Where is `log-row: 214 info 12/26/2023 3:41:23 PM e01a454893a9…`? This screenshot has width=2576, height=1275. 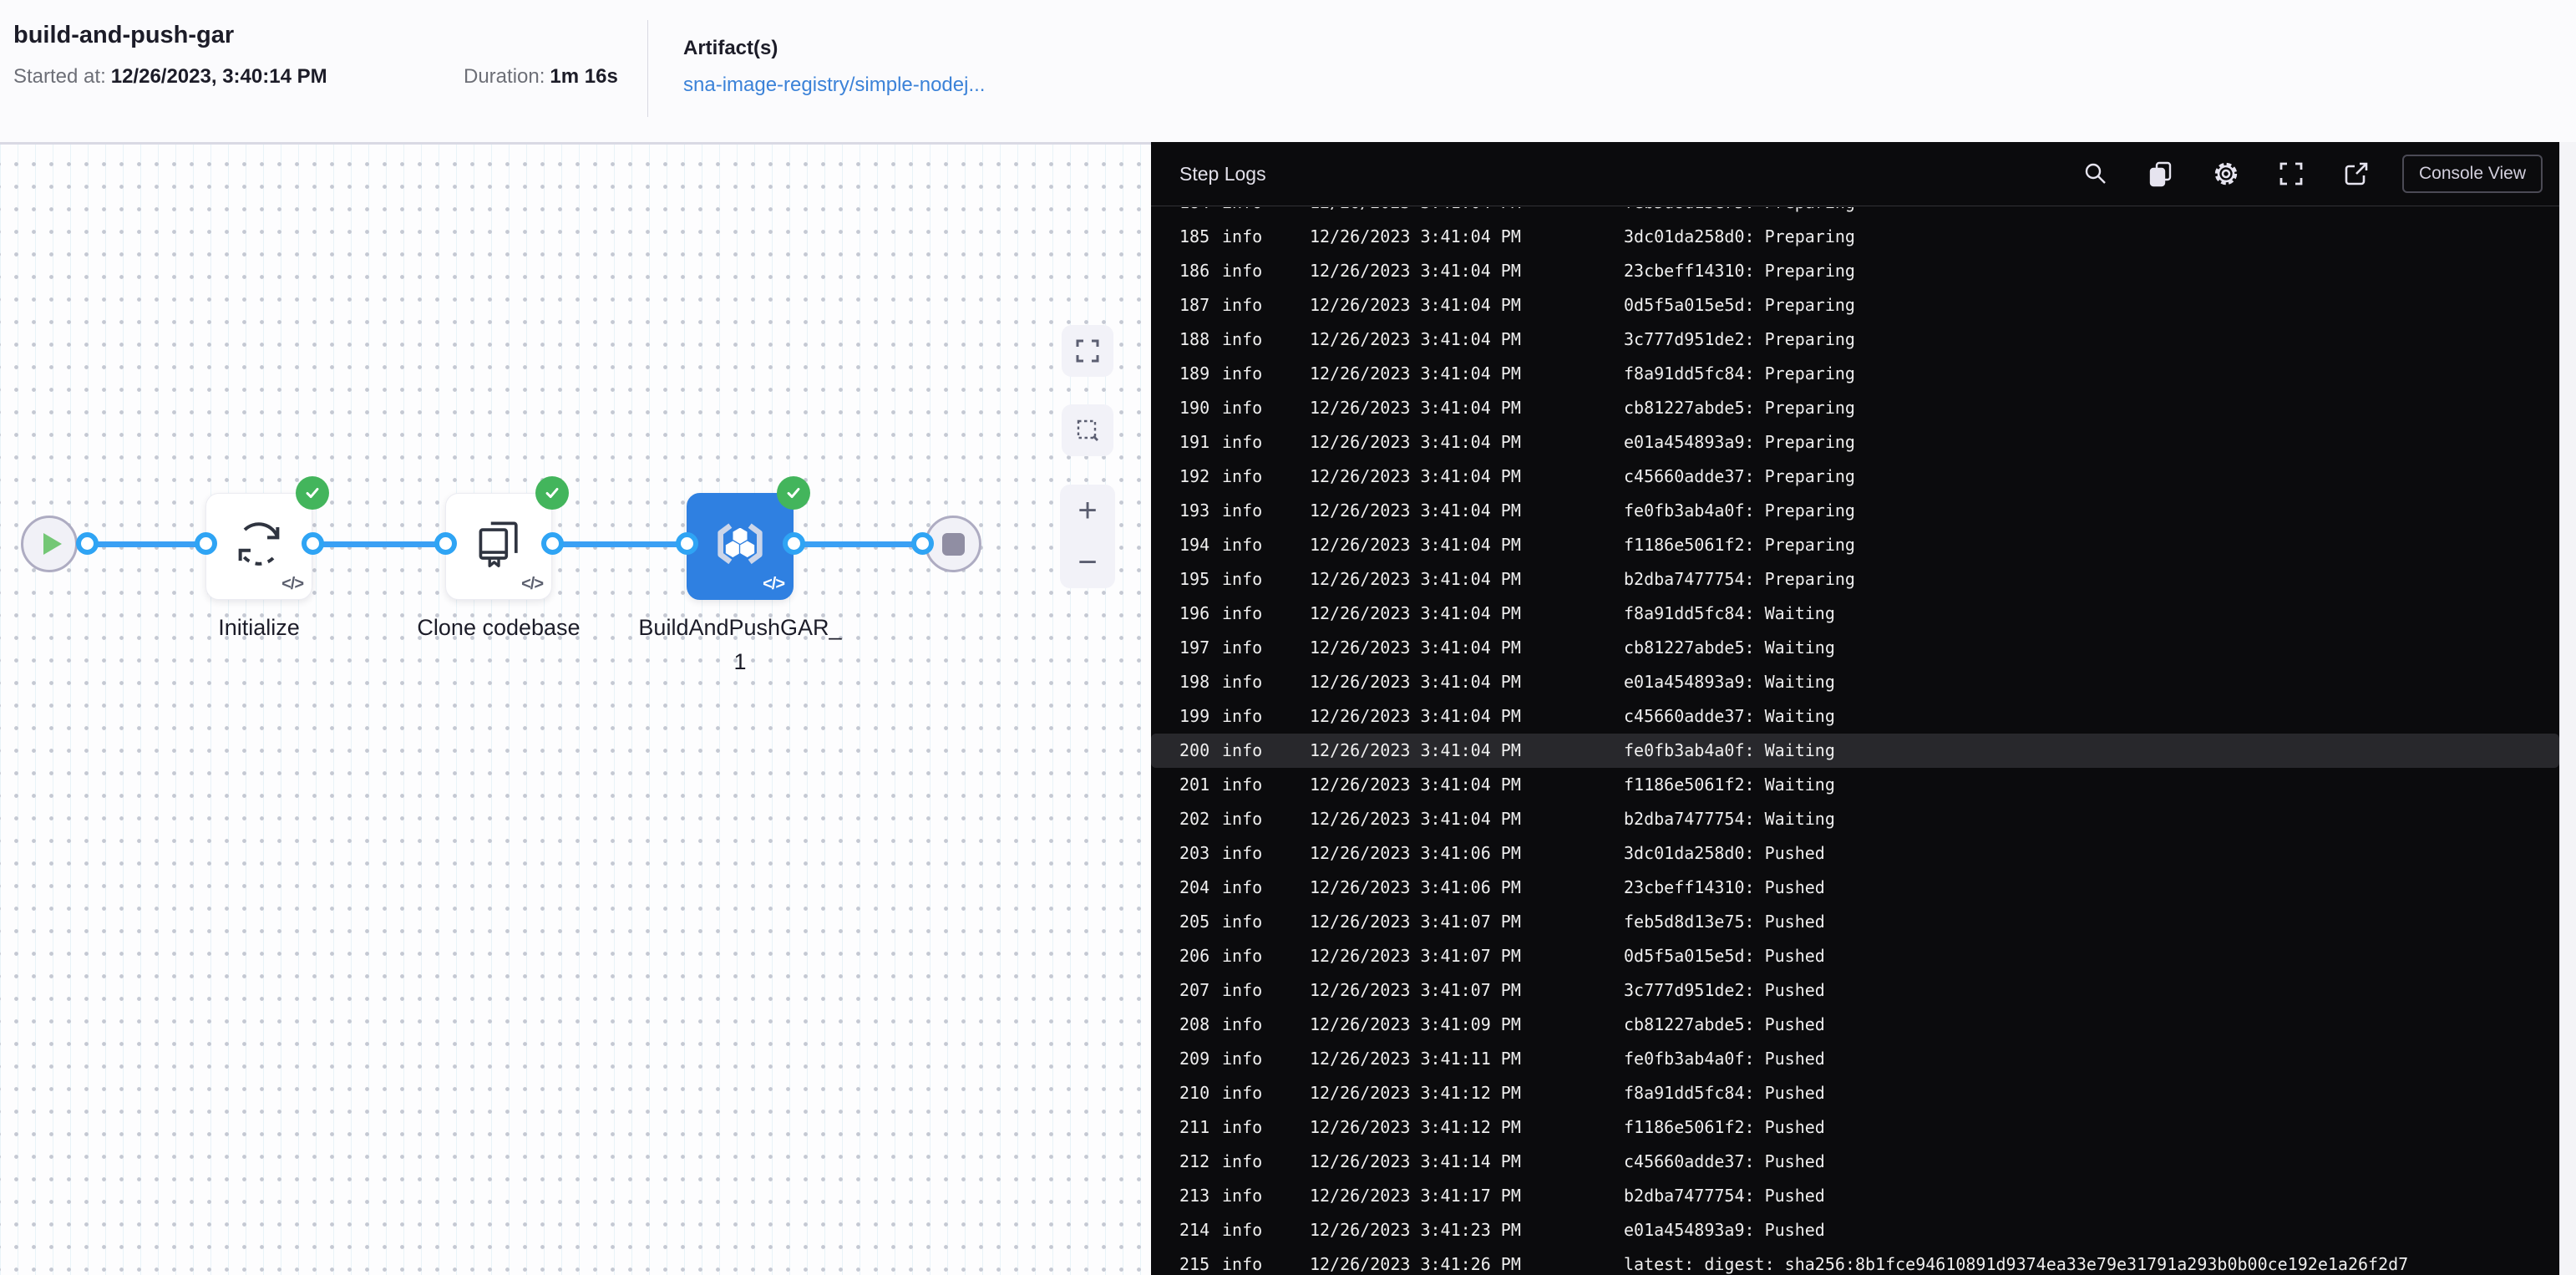
log-row: 214 info 12/26/2023 3:41:23 PM e01a454893a9… is located at coordinates (1855, 1230).